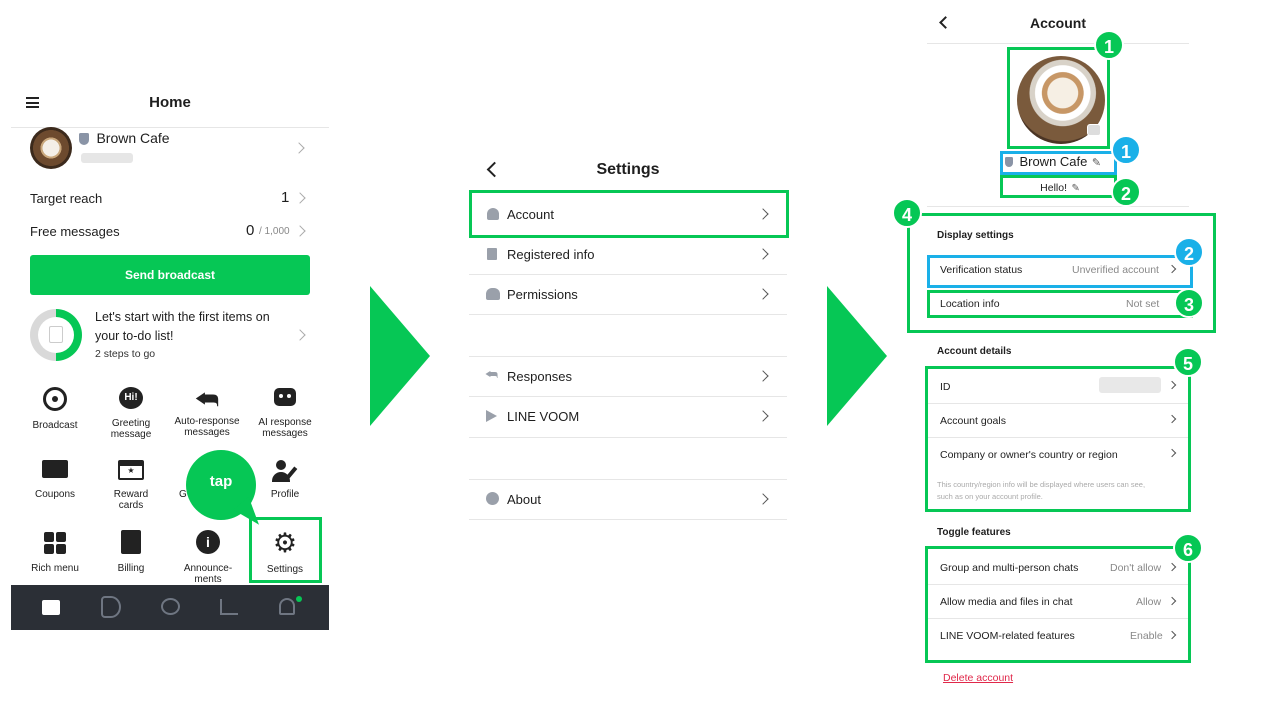  Describe the element at coordinates (299, 599) in the screenshot. I see `notification-dot` at that location.